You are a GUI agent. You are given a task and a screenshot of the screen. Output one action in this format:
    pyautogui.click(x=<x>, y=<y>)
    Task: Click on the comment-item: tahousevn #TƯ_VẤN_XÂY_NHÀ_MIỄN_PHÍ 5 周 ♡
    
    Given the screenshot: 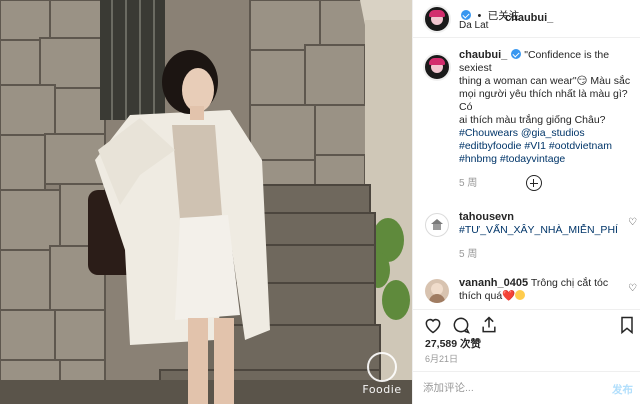 What is the action you would take?
    pyautogui.click(x=526, y=235)
    